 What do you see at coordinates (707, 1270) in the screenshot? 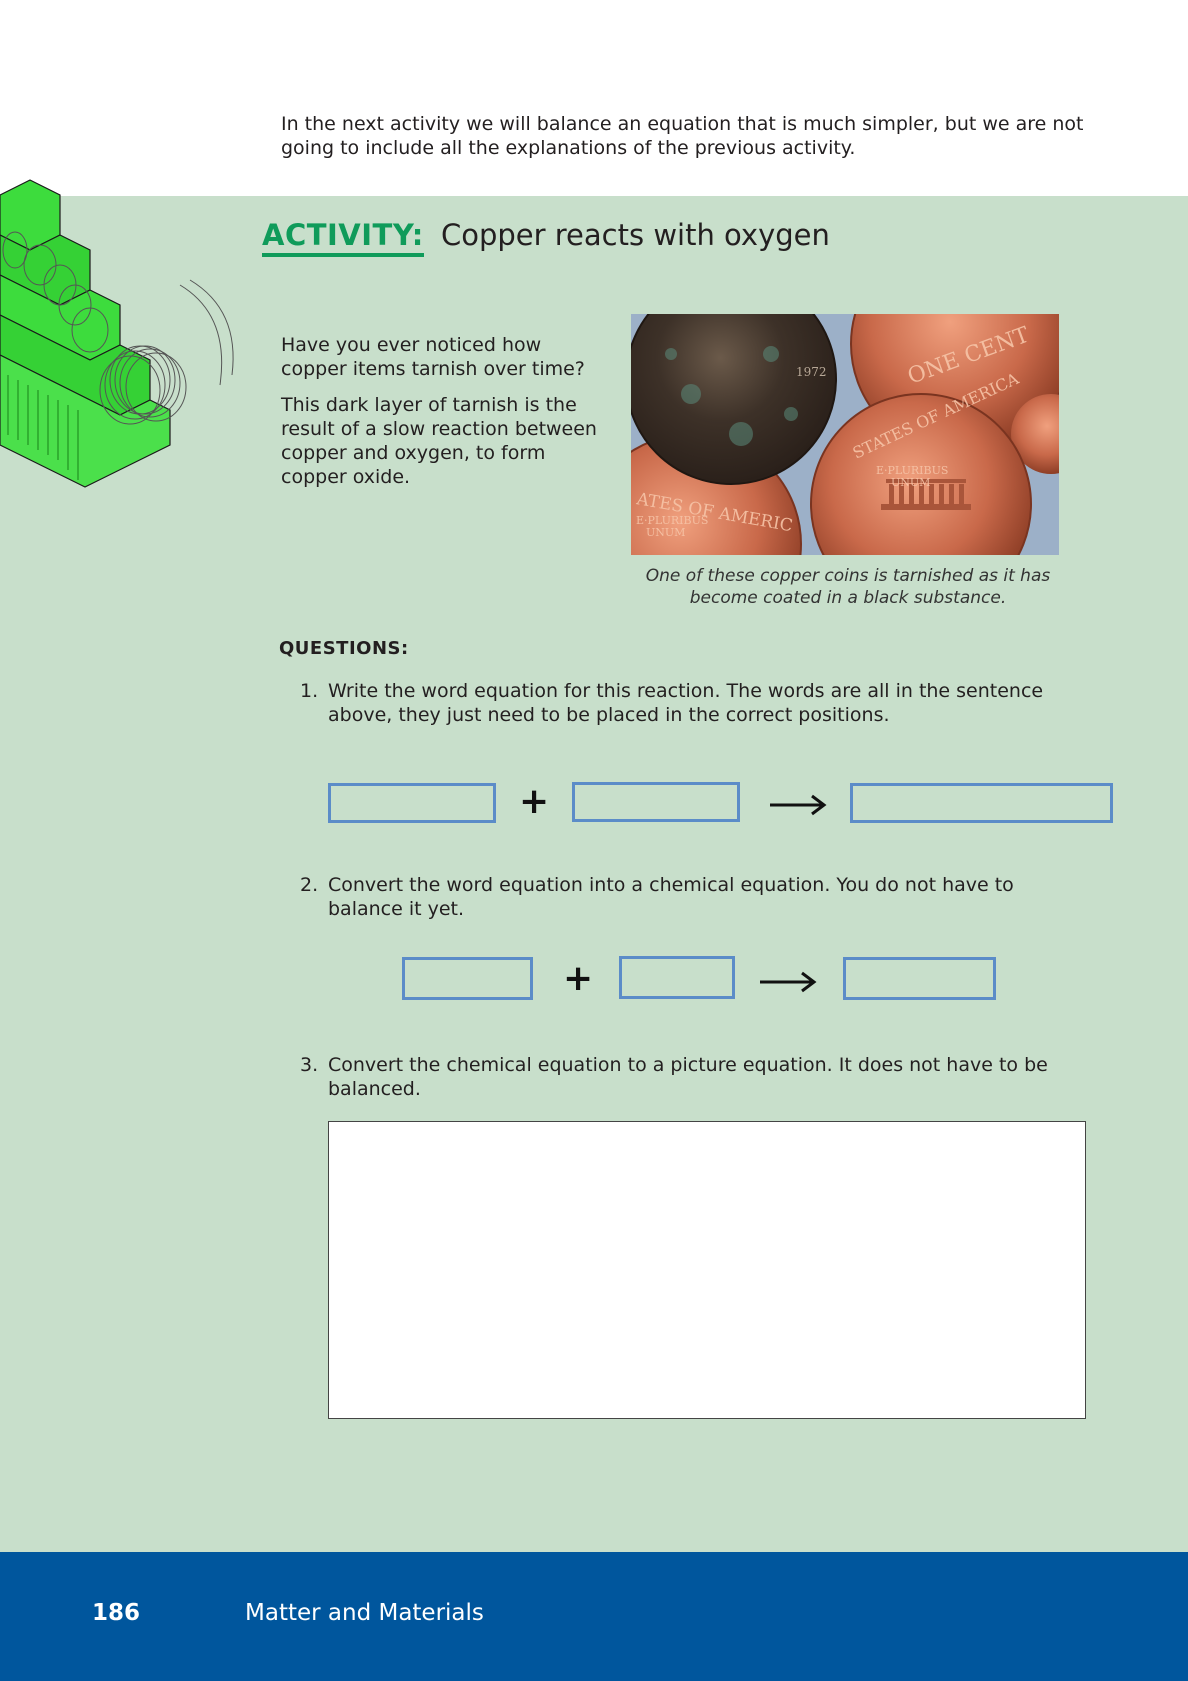
I see `picture-equation-area` at bounding box center [707, 1270].